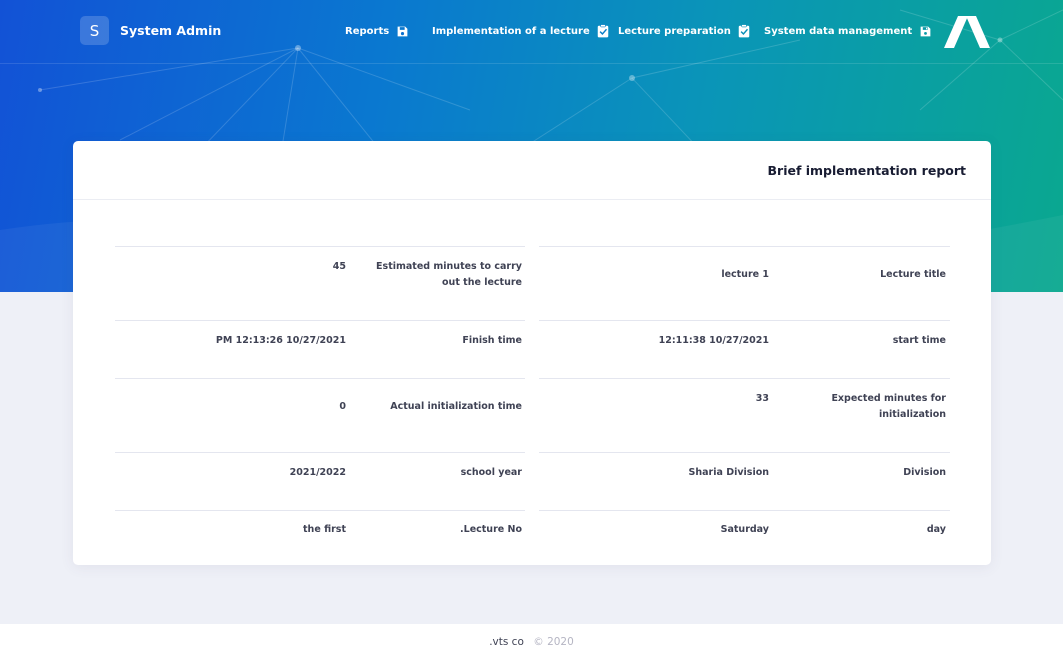 This screenshot has width=1063, height=660. I want to click on brand-badge: S, so click(94, 30).